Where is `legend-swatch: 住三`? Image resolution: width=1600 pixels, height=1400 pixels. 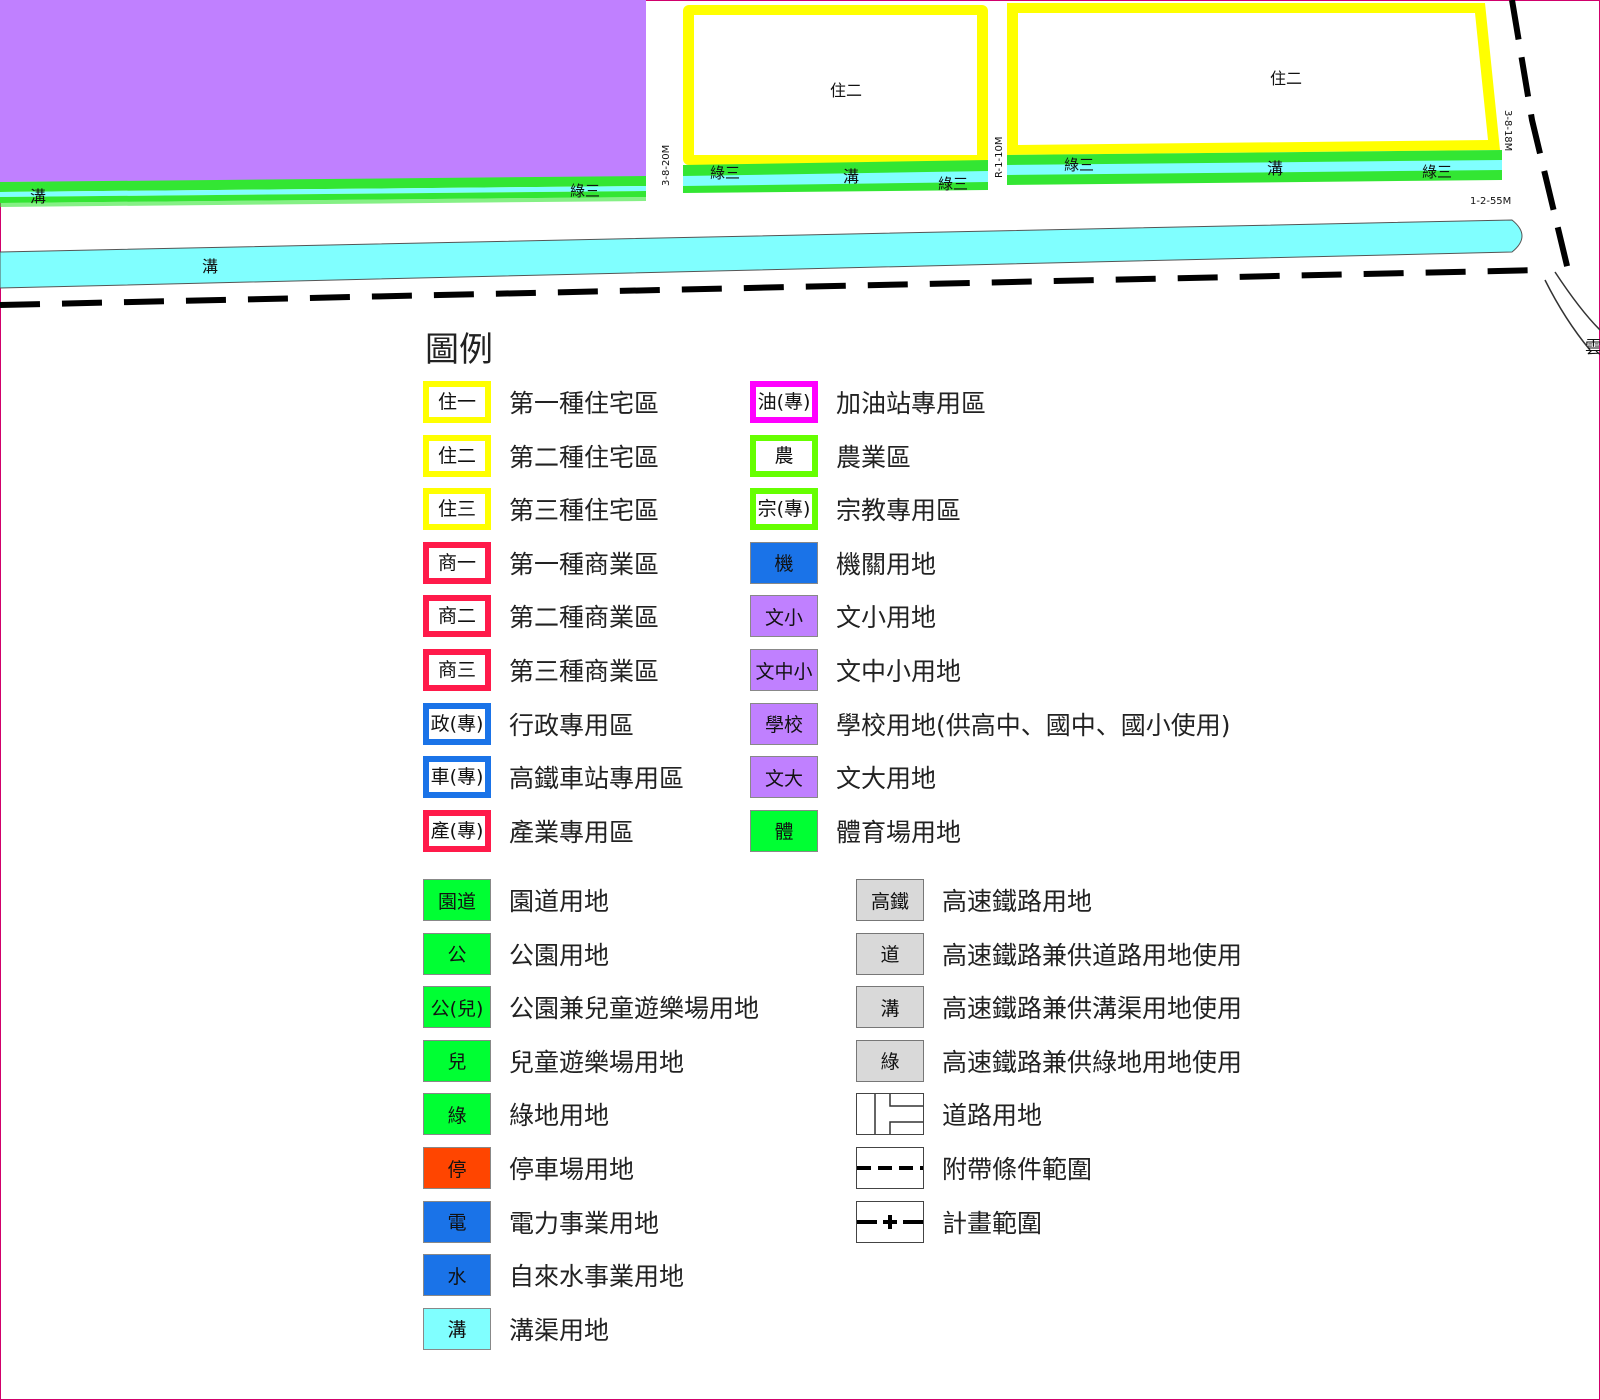
legend-swatch: 住三 is located at coordinates (457, 509).